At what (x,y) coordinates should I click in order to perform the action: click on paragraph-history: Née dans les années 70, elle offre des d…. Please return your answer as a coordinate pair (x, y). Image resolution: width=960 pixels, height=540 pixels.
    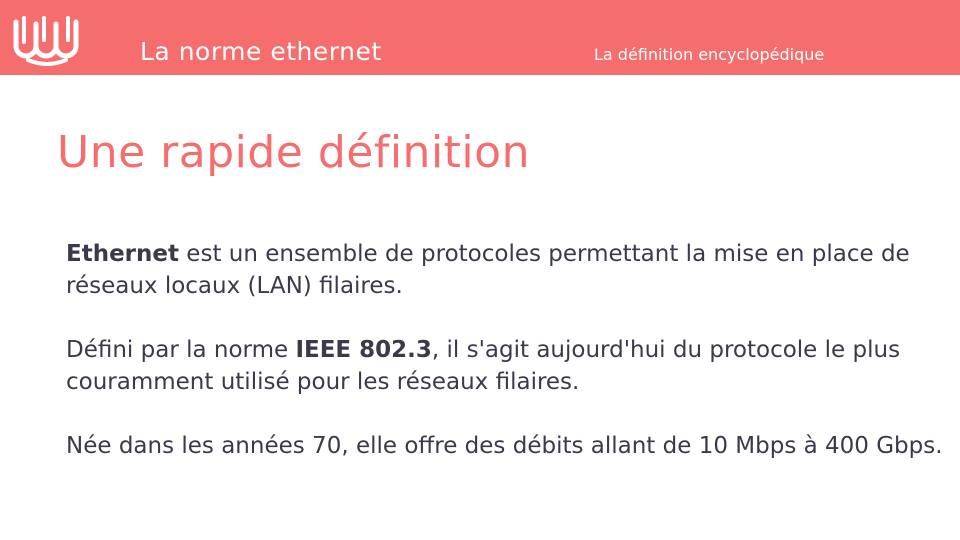
    Looking at the image, I should click on (504, 446).